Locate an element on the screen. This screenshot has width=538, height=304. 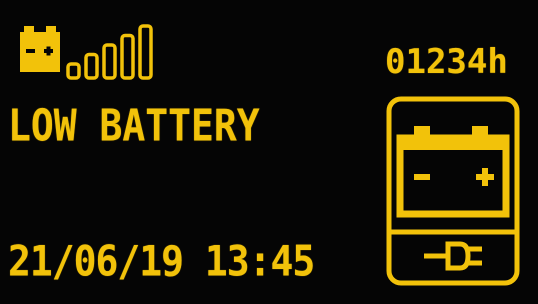
hour-counter: 01234h is located at coordinates (446, 62).